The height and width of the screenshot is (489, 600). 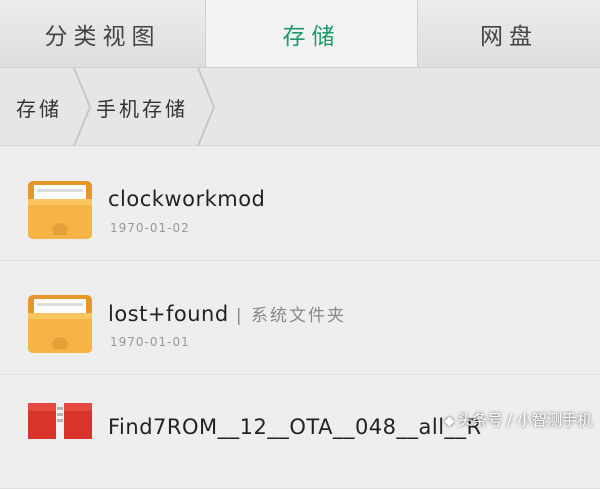 I want to click on tab-label: 网盘, so click(x=509, y=36).